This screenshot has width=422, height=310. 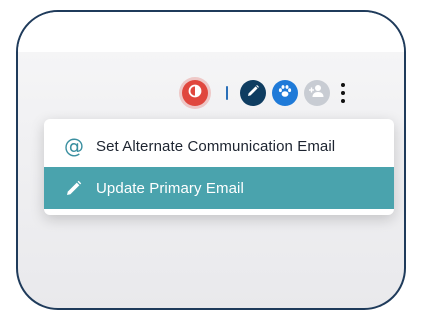 I want to click on more-vert-icon, so click(x=343, y=85).